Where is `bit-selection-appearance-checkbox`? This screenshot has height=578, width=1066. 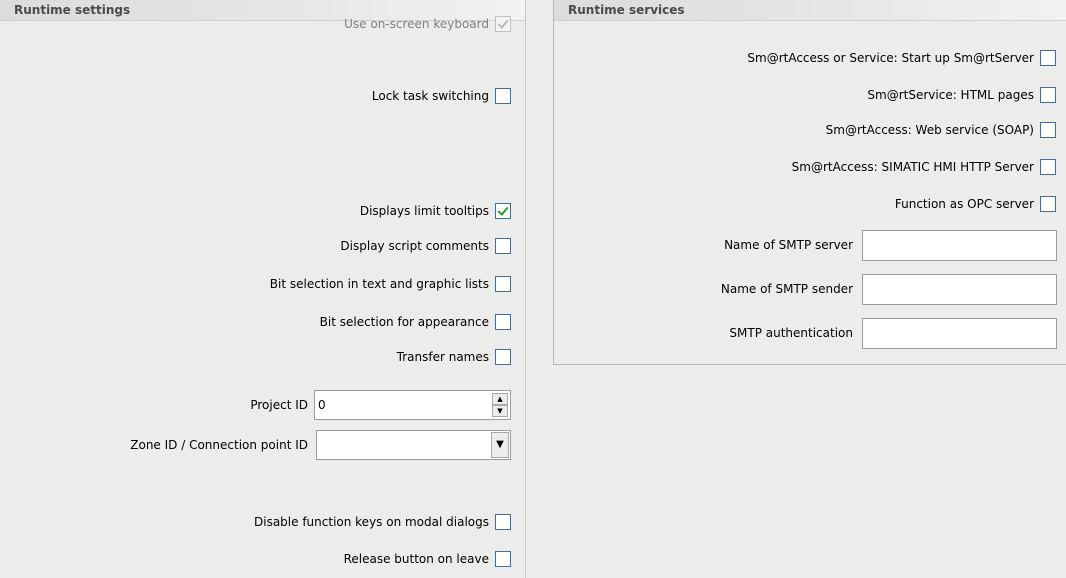 bit-selection-appearance-checkbox is located at coordinates (503, 322).